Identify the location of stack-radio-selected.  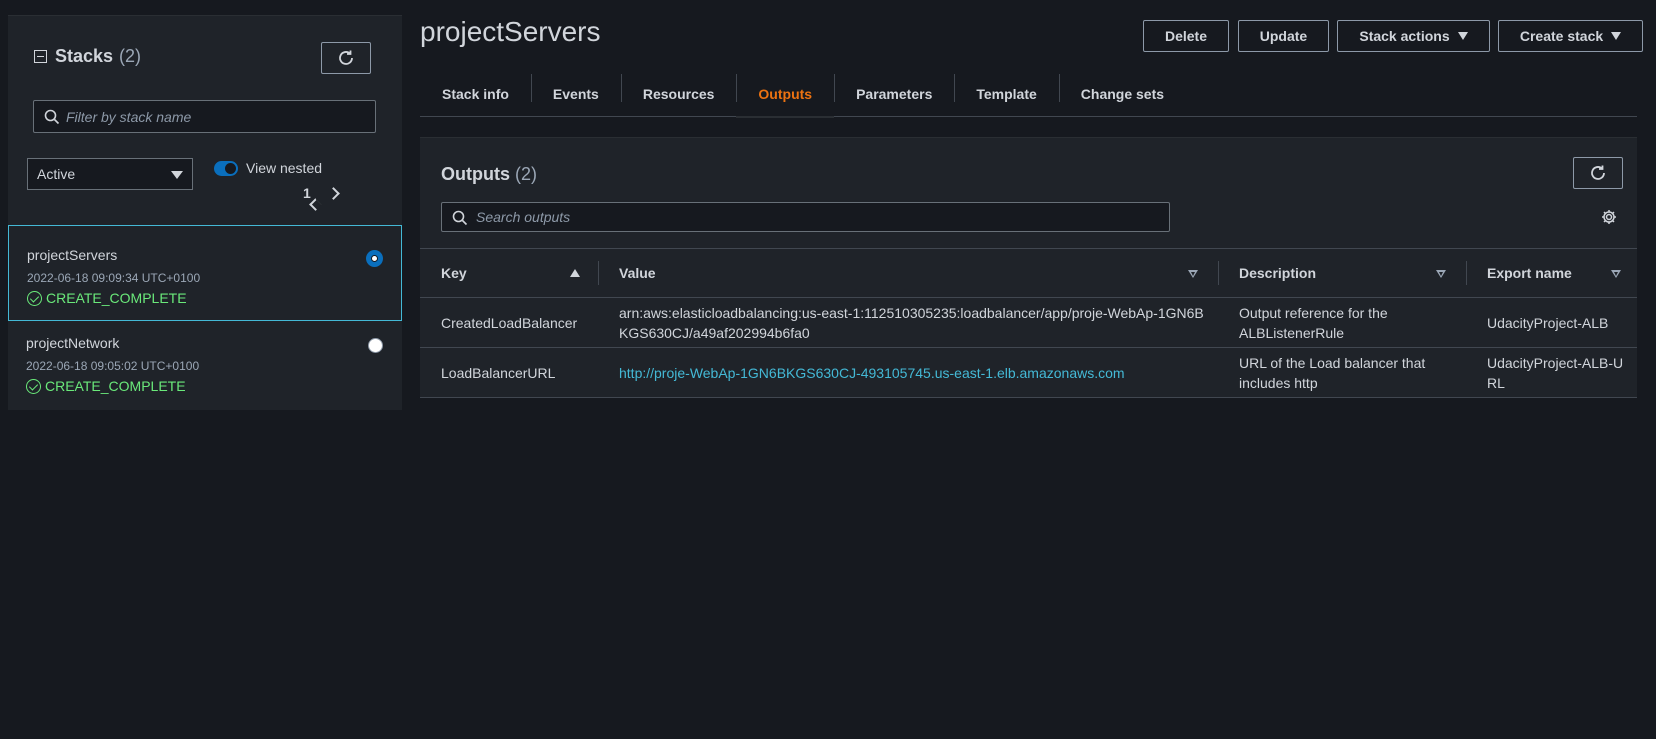
(374, 258).